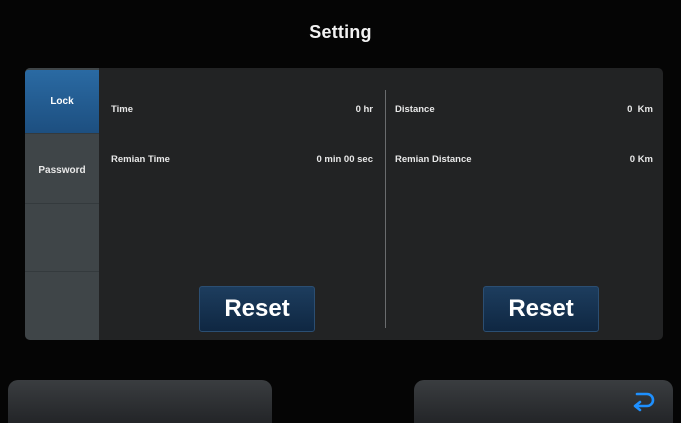 Image resolution: width=681 pixels, height=423 pixels. What do you see at coordinates (415, 109) in the screenshot?
I see `distance-label: Distance` at bounding box center [415, 109].